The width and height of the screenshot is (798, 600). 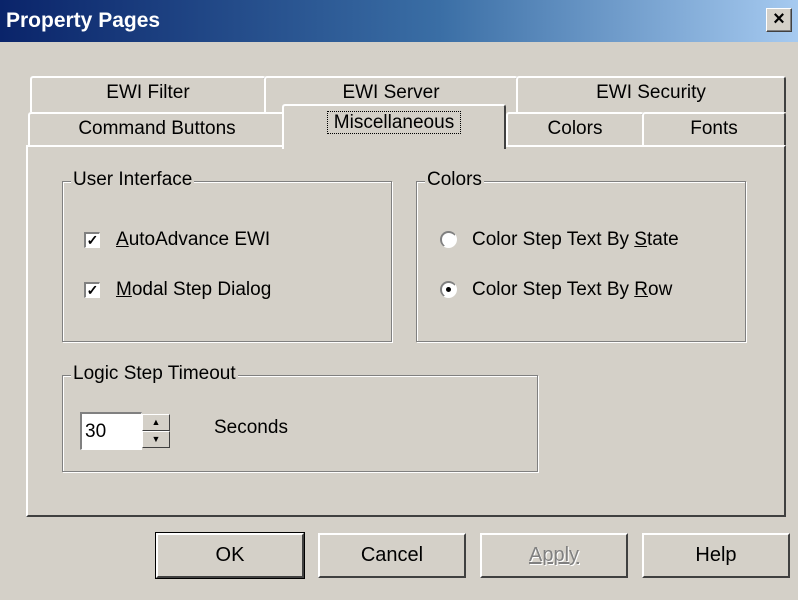 I want to click on close-icon: ×, so click(x=779, y=19).